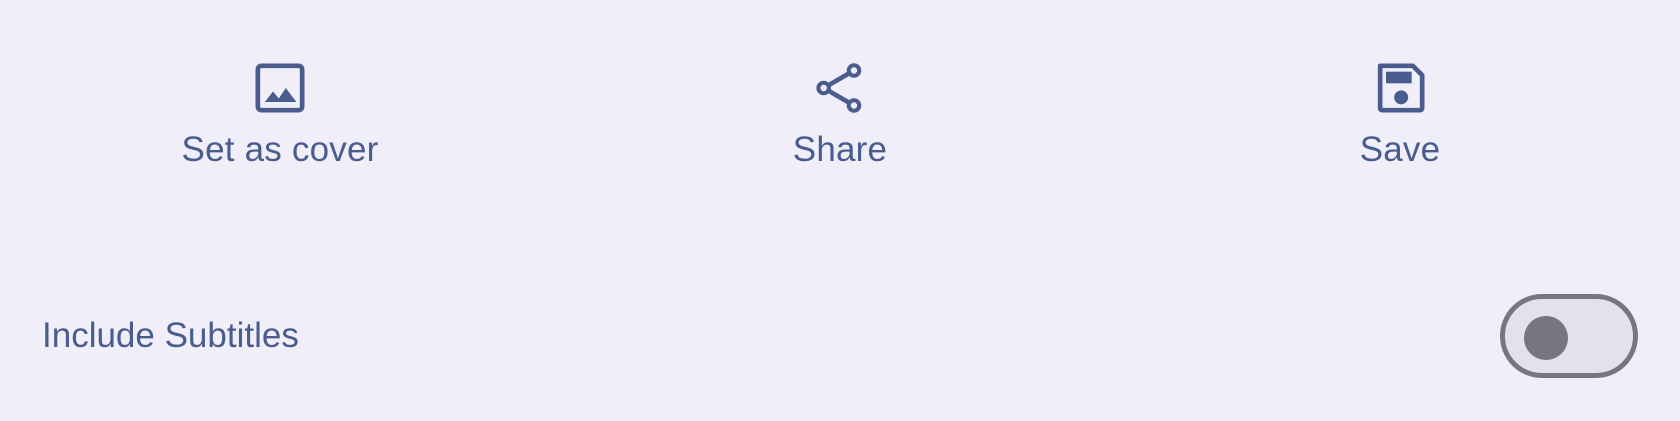 This screenshot has width=1680, height=421. Describe the element at coordinates (840, 88) in the screenshot. I see `share-icon` at that location.